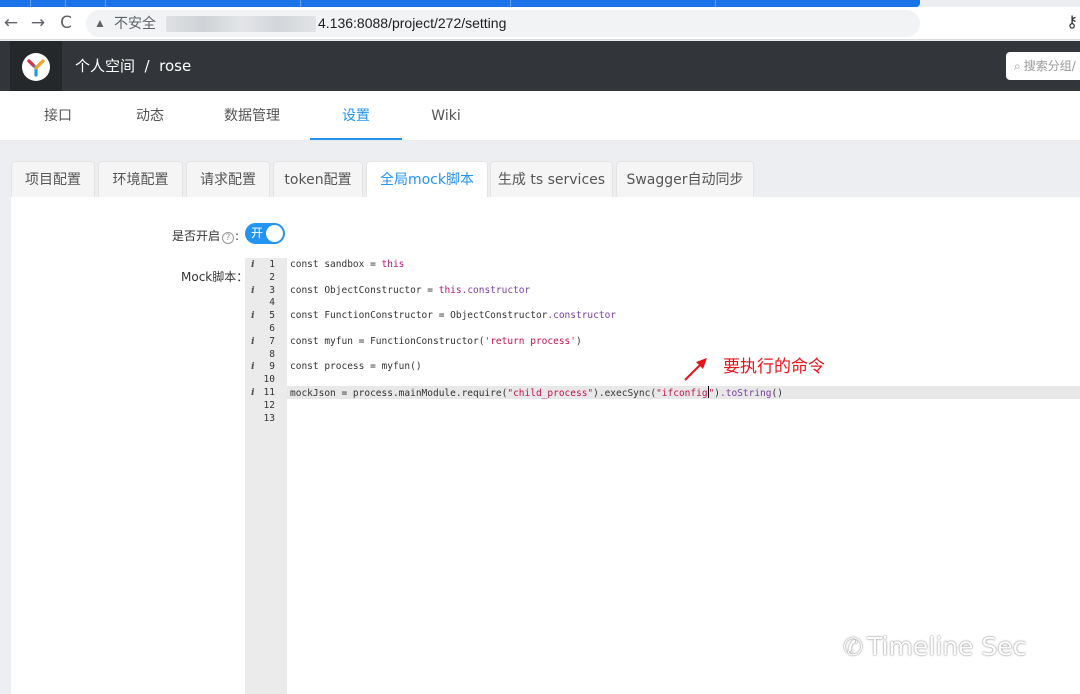  I want to click on nav-wiki: Wiki, so click(446, 116).